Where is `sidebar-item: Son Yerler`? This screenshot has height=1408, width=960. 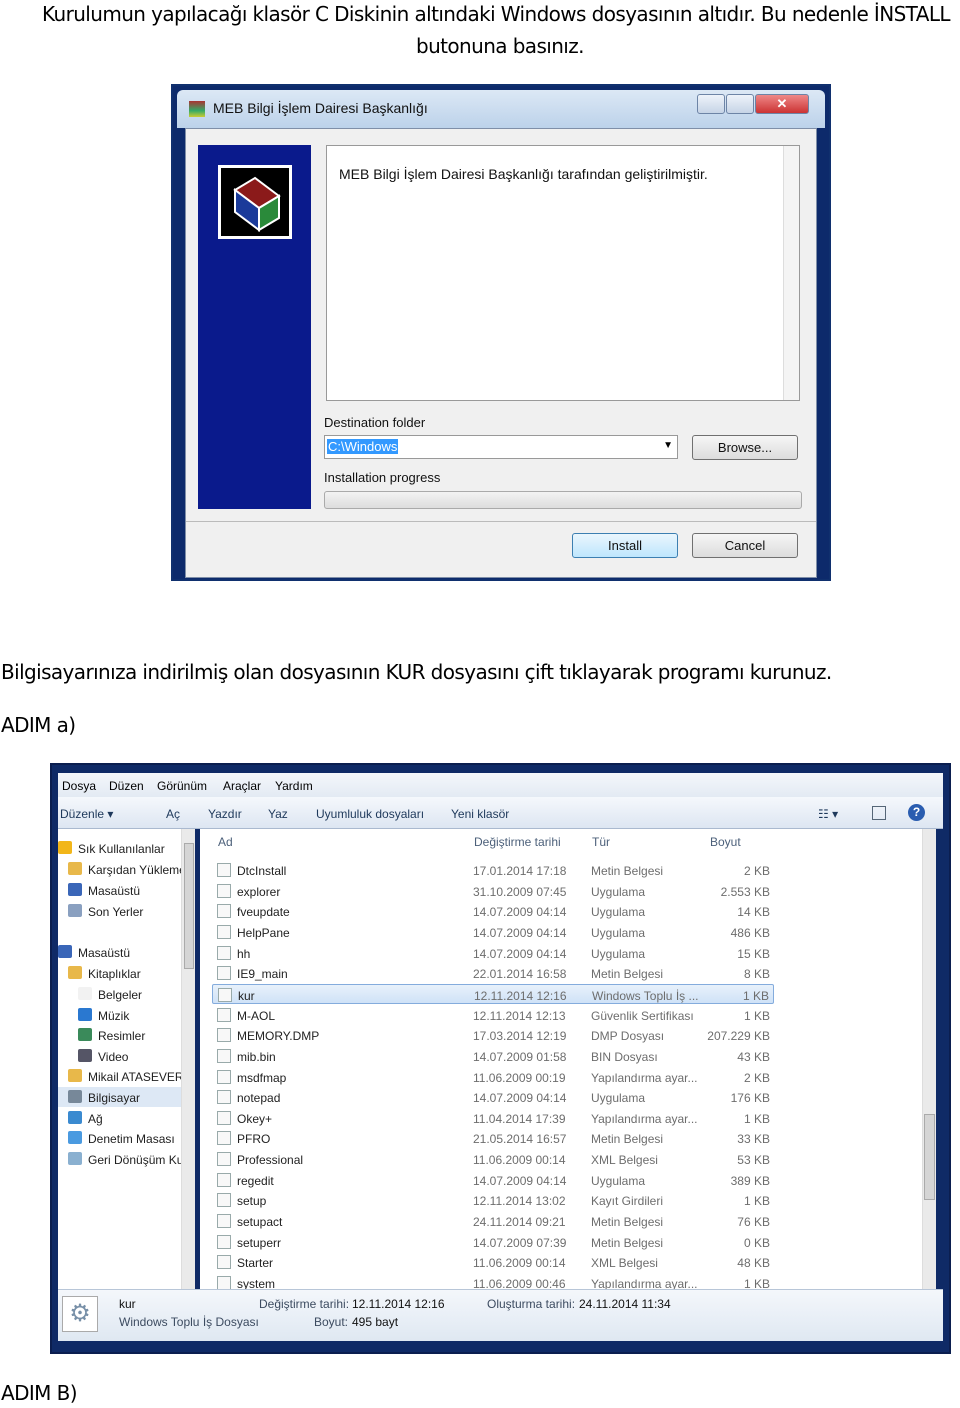
sidebar-item: Son Yerler is located at coordinates (123, 911).